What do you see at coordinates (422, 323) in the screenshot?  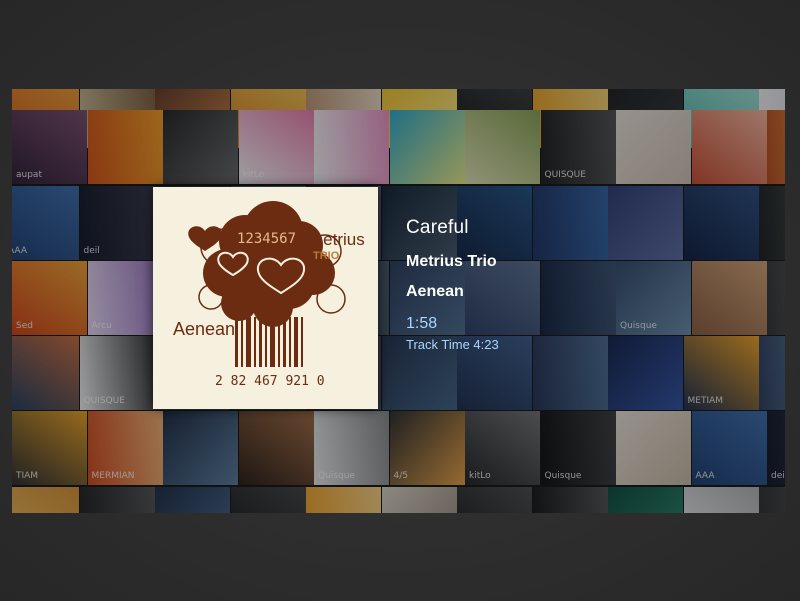 I see `elapsed-time: 1:58` at bounding box center [422, 323].